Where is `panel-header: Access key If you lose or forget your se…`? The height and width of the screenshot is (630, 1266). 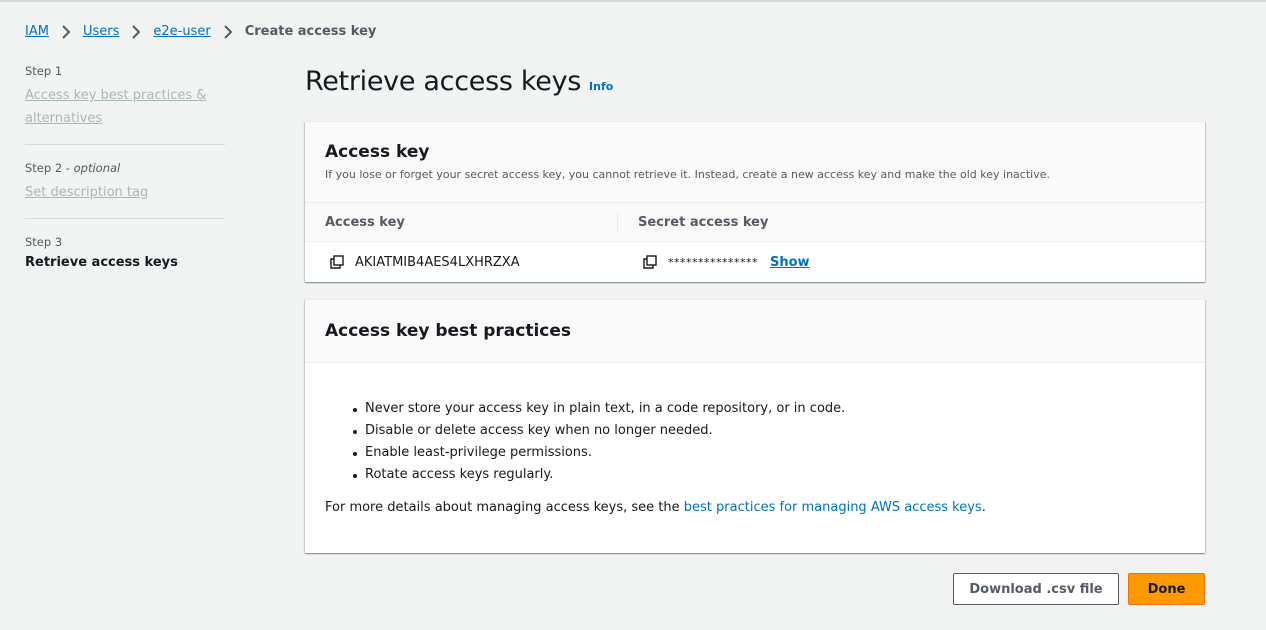
panel-header: Access key If you lose or forget your se… is located at coordinates (755, 162).